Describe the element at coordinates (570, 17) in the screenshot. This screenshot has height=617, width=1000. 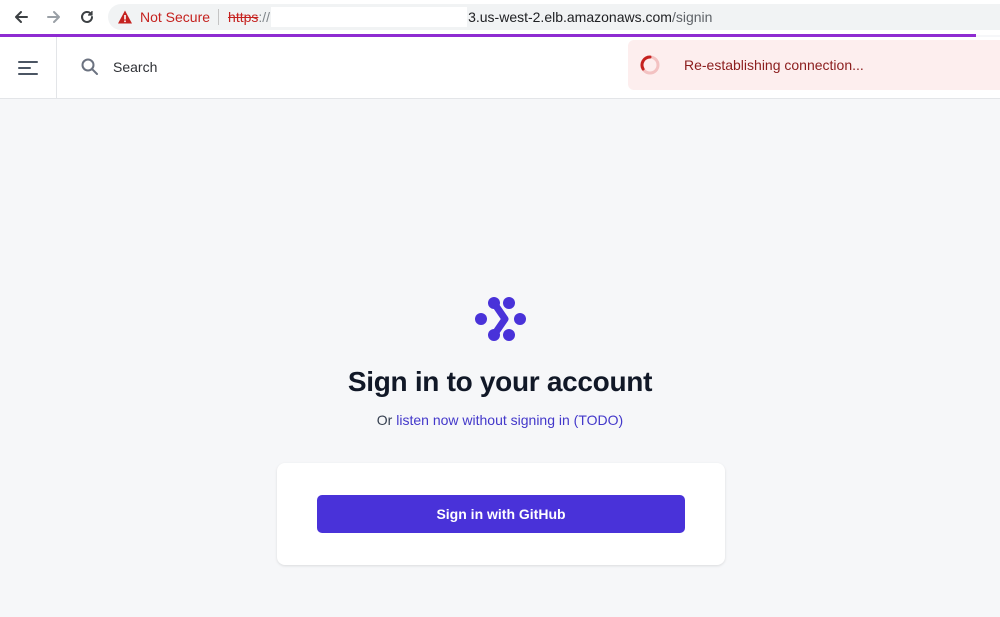
I see `url-host: 3.us-west-2.elb.amazonaws.com` at that location.